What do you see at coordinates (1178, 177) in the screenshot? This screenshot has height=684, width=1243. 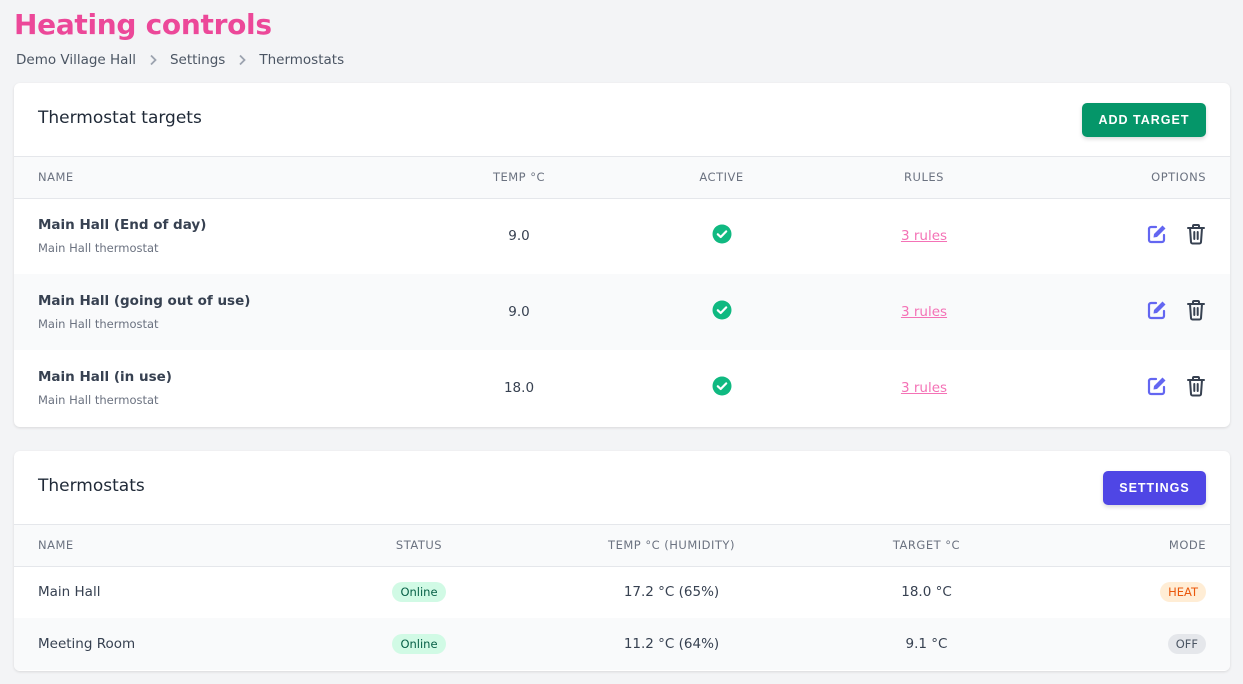 I see `column-header-options: OPTIONS` at bounding box center [1178, 177].